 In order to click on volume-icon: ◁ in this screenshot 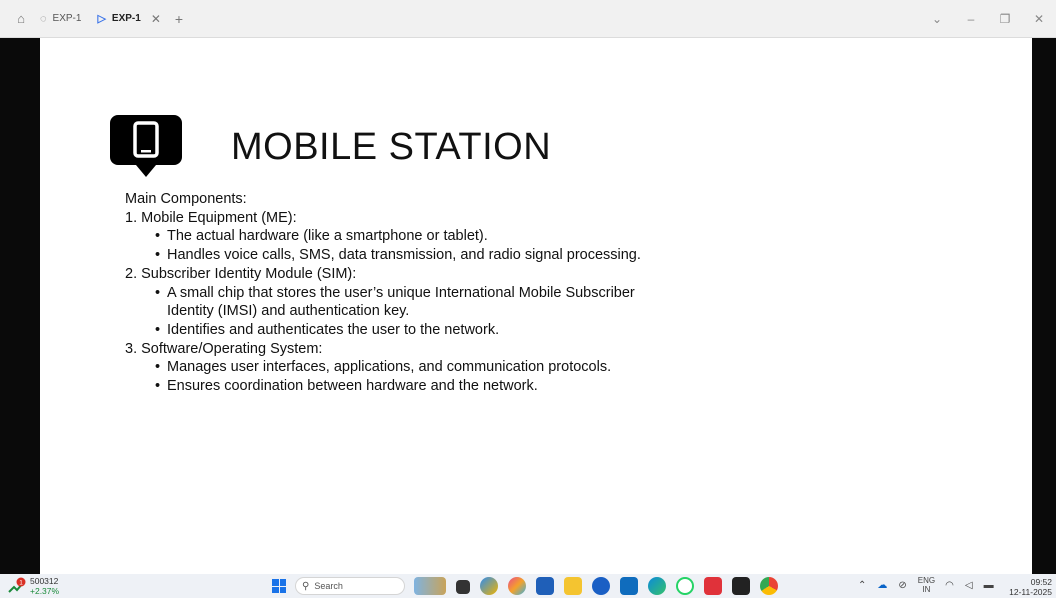, I will do `click(969, 585)`.